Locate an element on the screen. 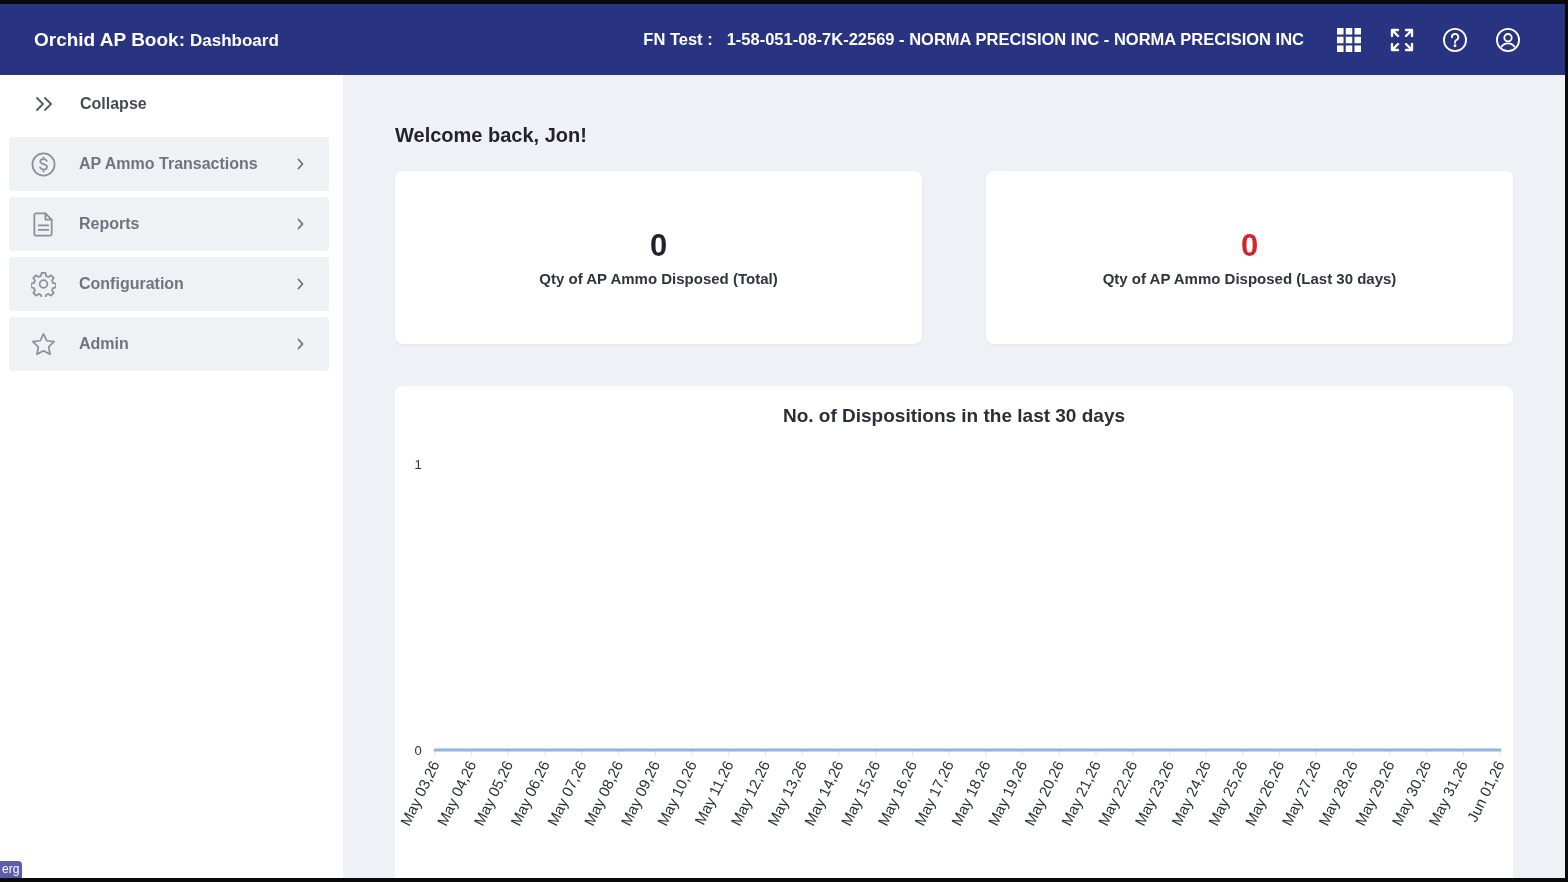  chart-title: No. of Dispositions in the last 30 days is located at coordinates (954, 415).